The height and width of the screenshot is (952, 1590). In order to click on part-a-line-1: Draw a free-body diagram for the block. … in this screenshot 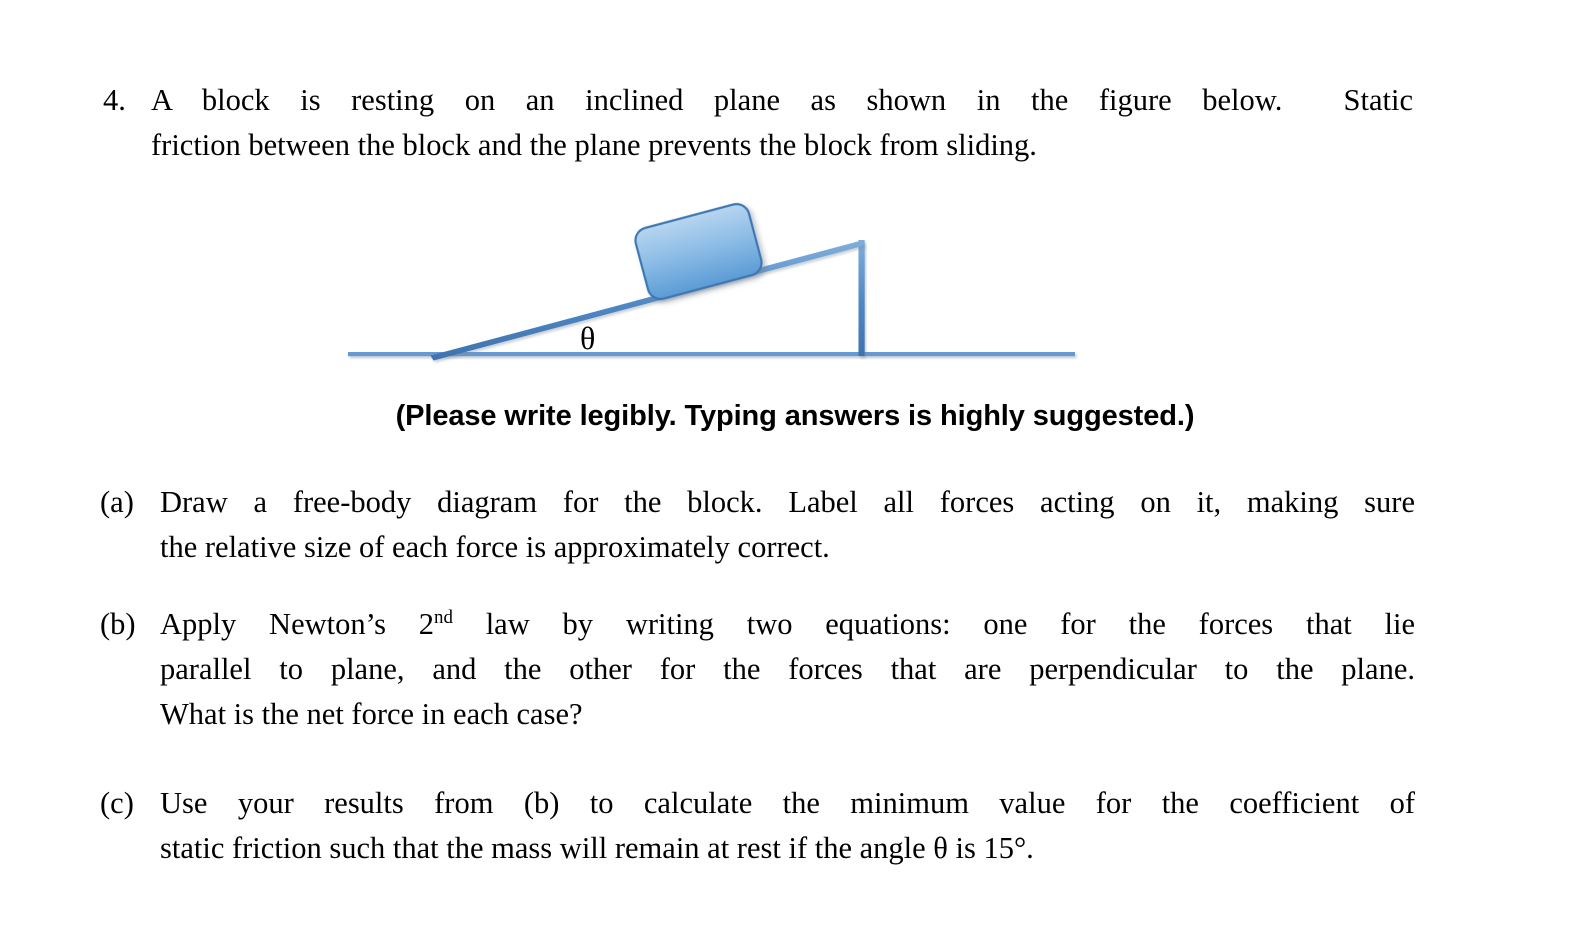, I will do `click(787, 502)`.